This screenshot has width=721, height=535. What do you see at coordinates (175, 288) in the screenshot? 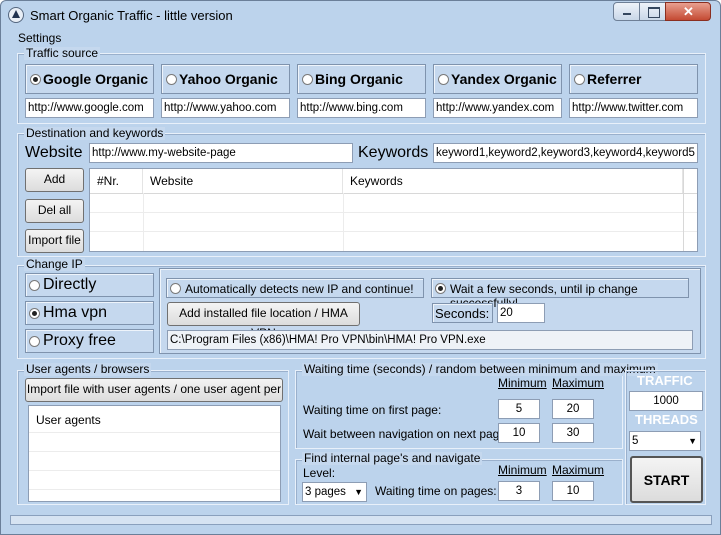
I see `auto-detect-radio` at bounding box center [175, 288].